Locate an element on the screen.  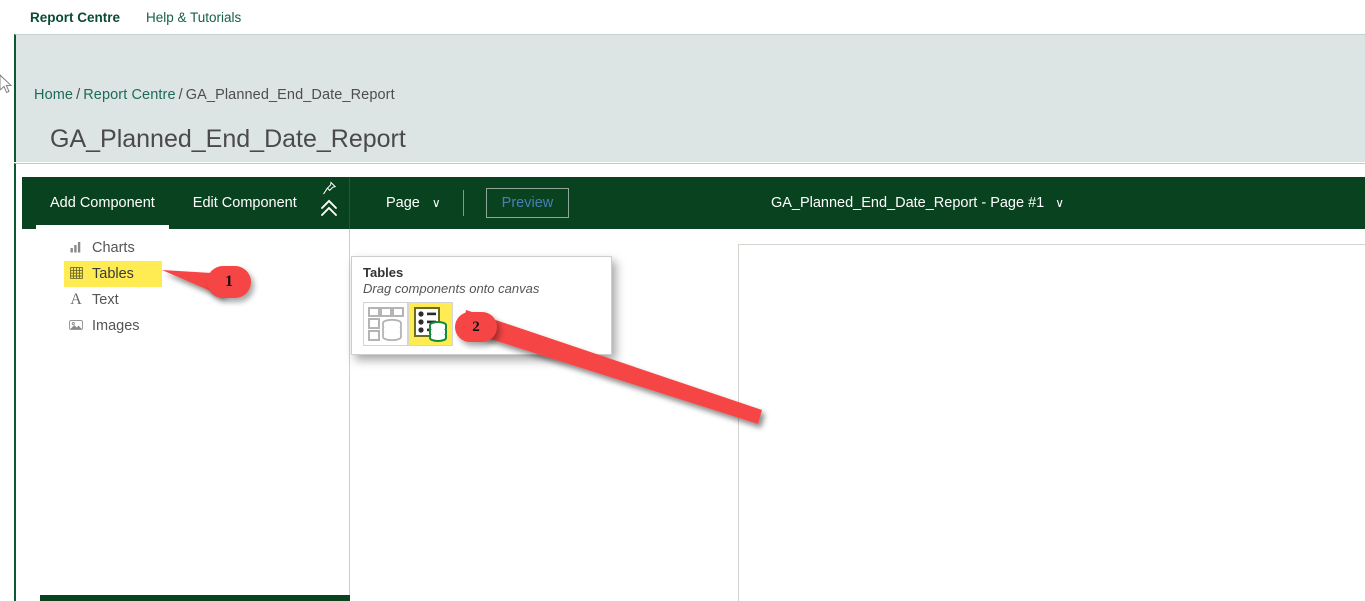
breadcrumb-current: GA_Planned_End_Date_Report is located at coordinates (290, 95).